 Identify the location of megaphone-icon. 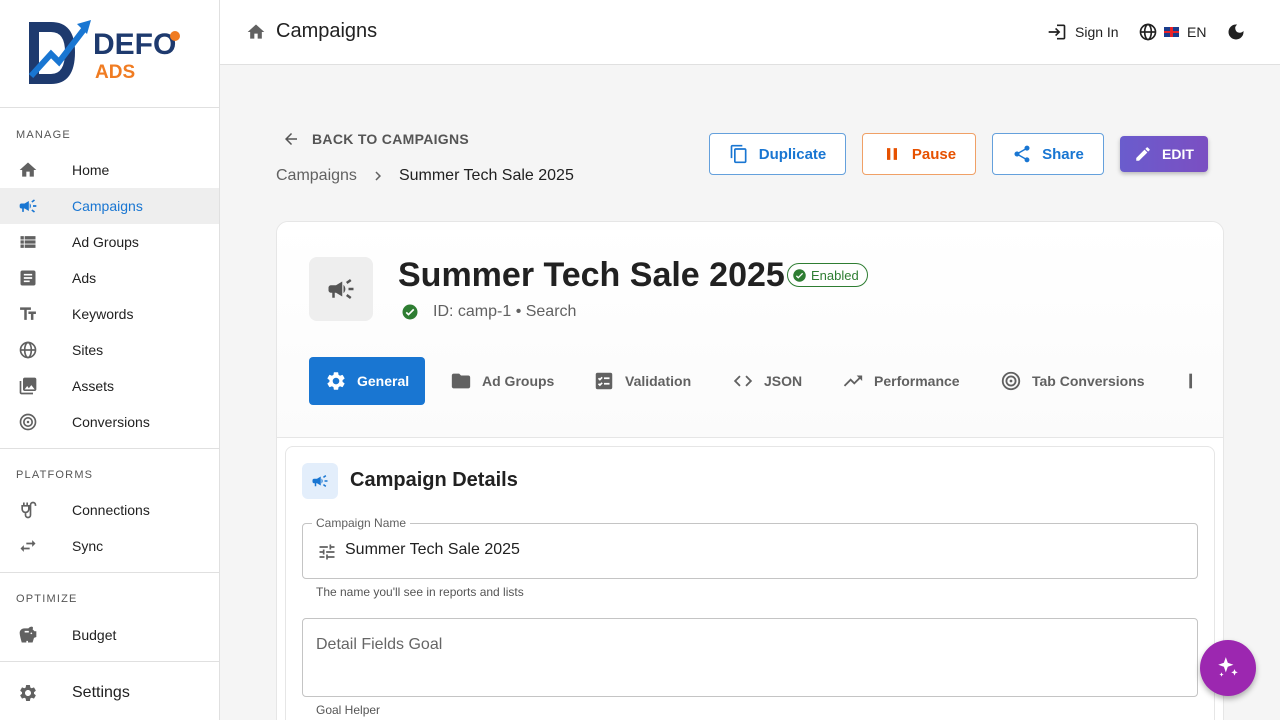
(341, 289).